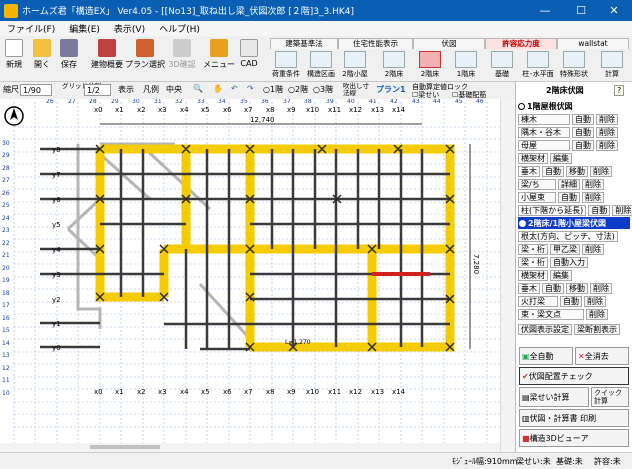  Describe the element at coordinates (151, 89) in the screenshot. I see `legend-button: 凡例` at that location.